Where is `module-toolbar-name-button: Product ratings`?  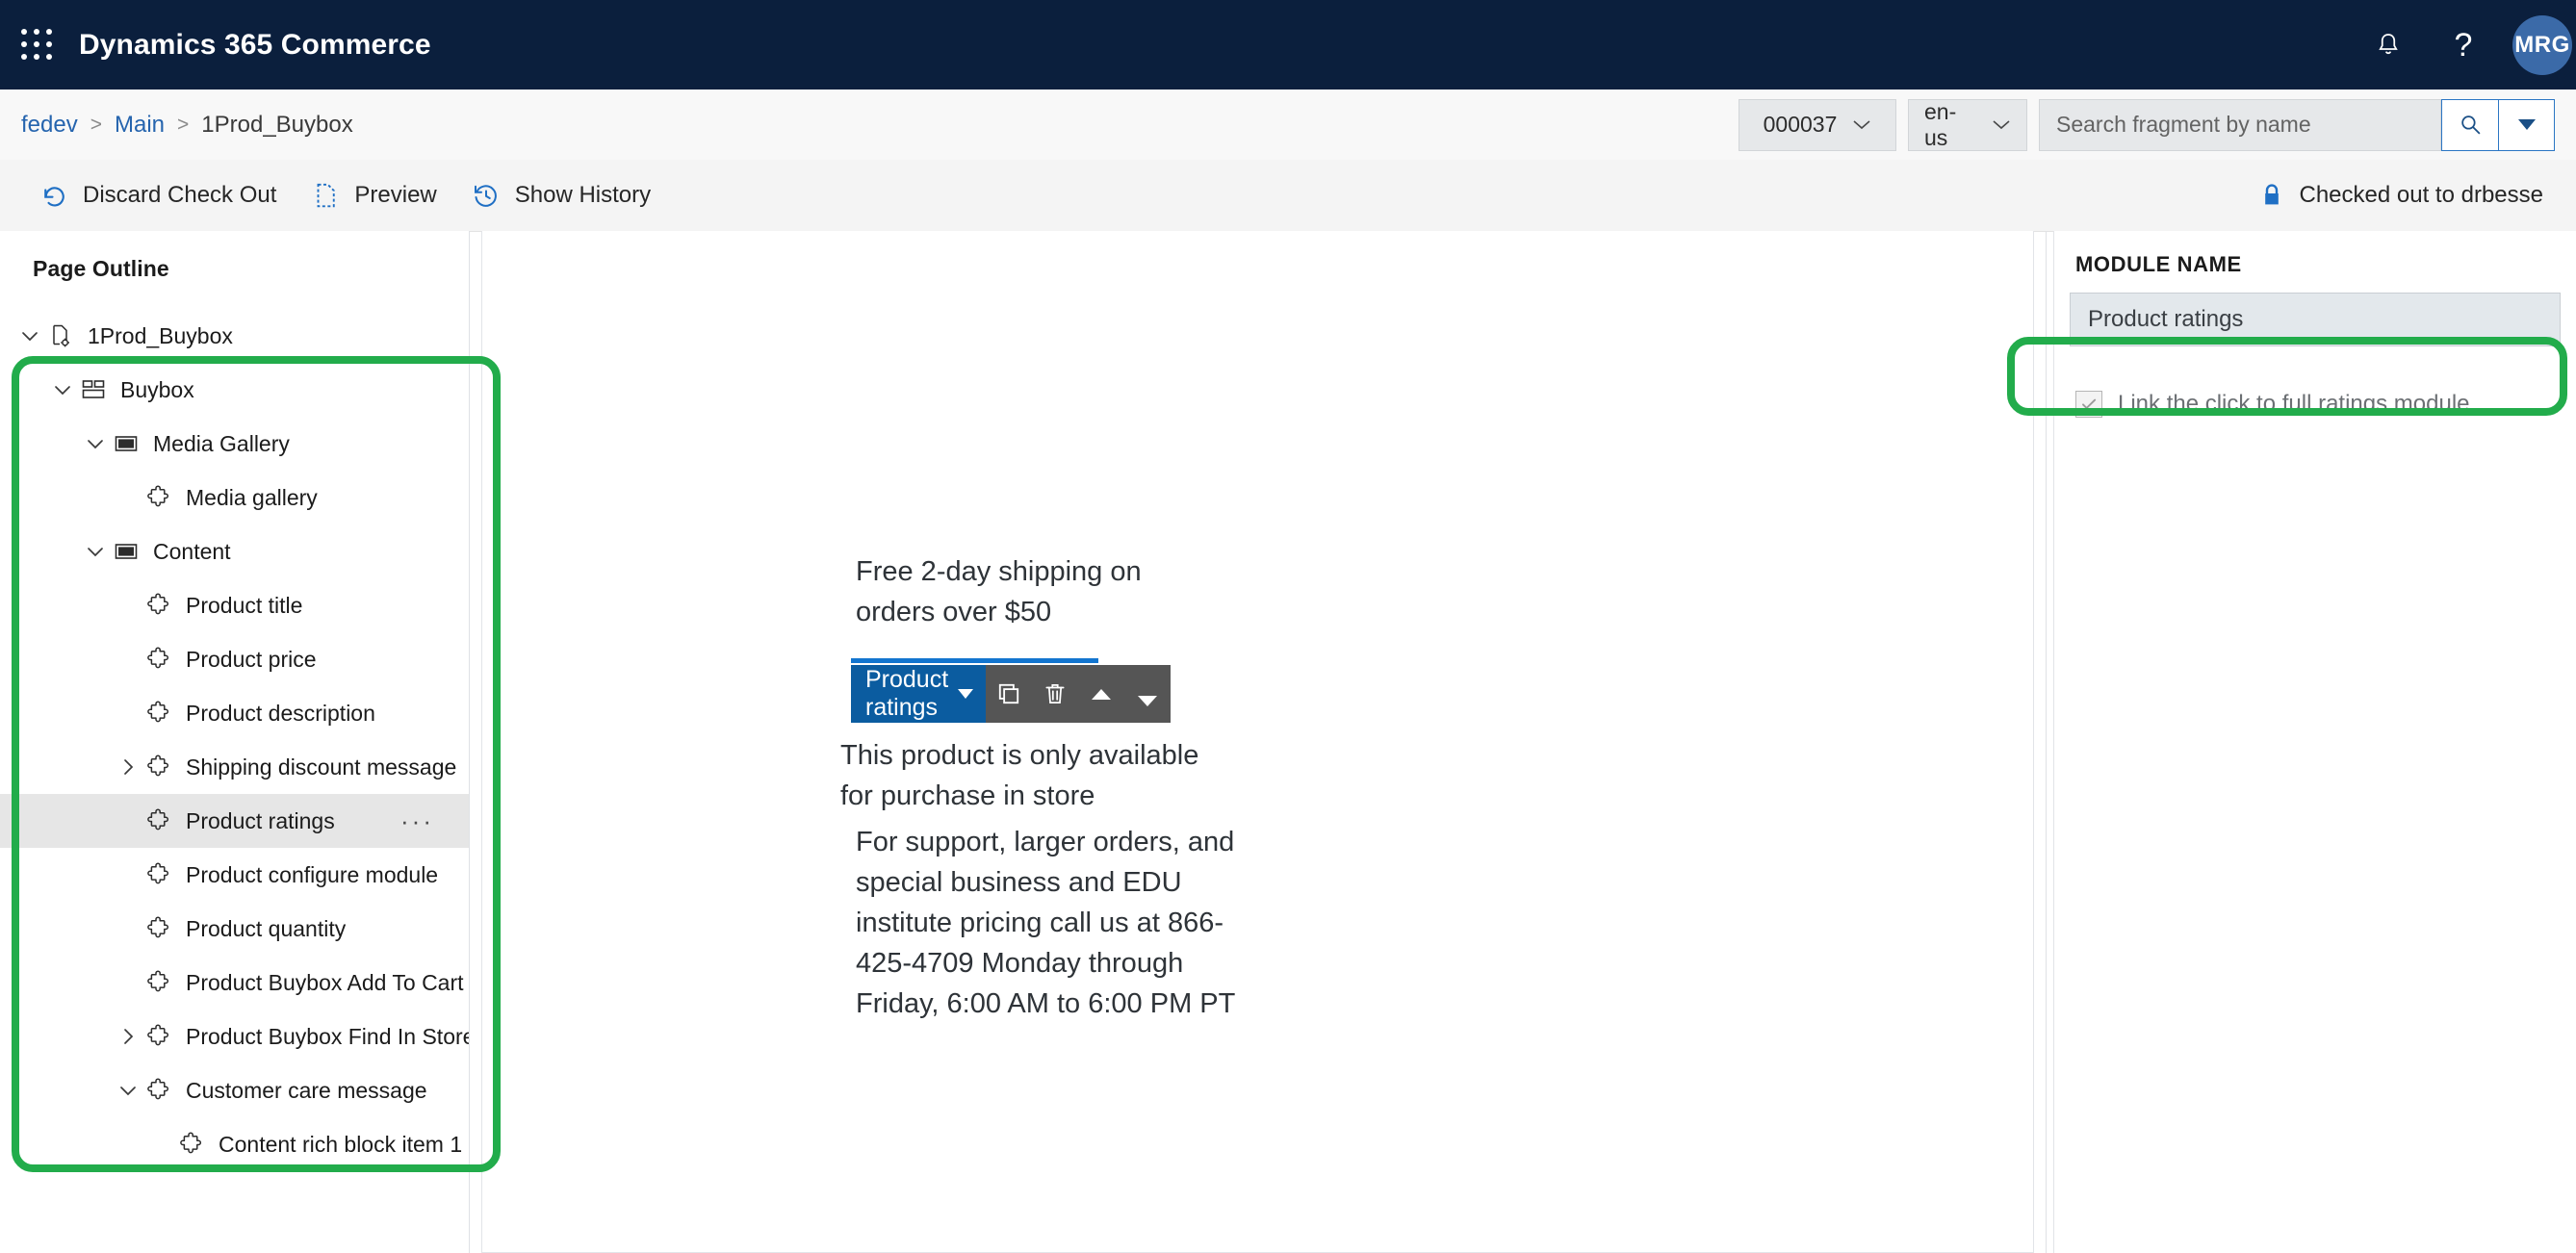
module-toolbar-name-button: Product ratings is located at coordinates (919, 694).